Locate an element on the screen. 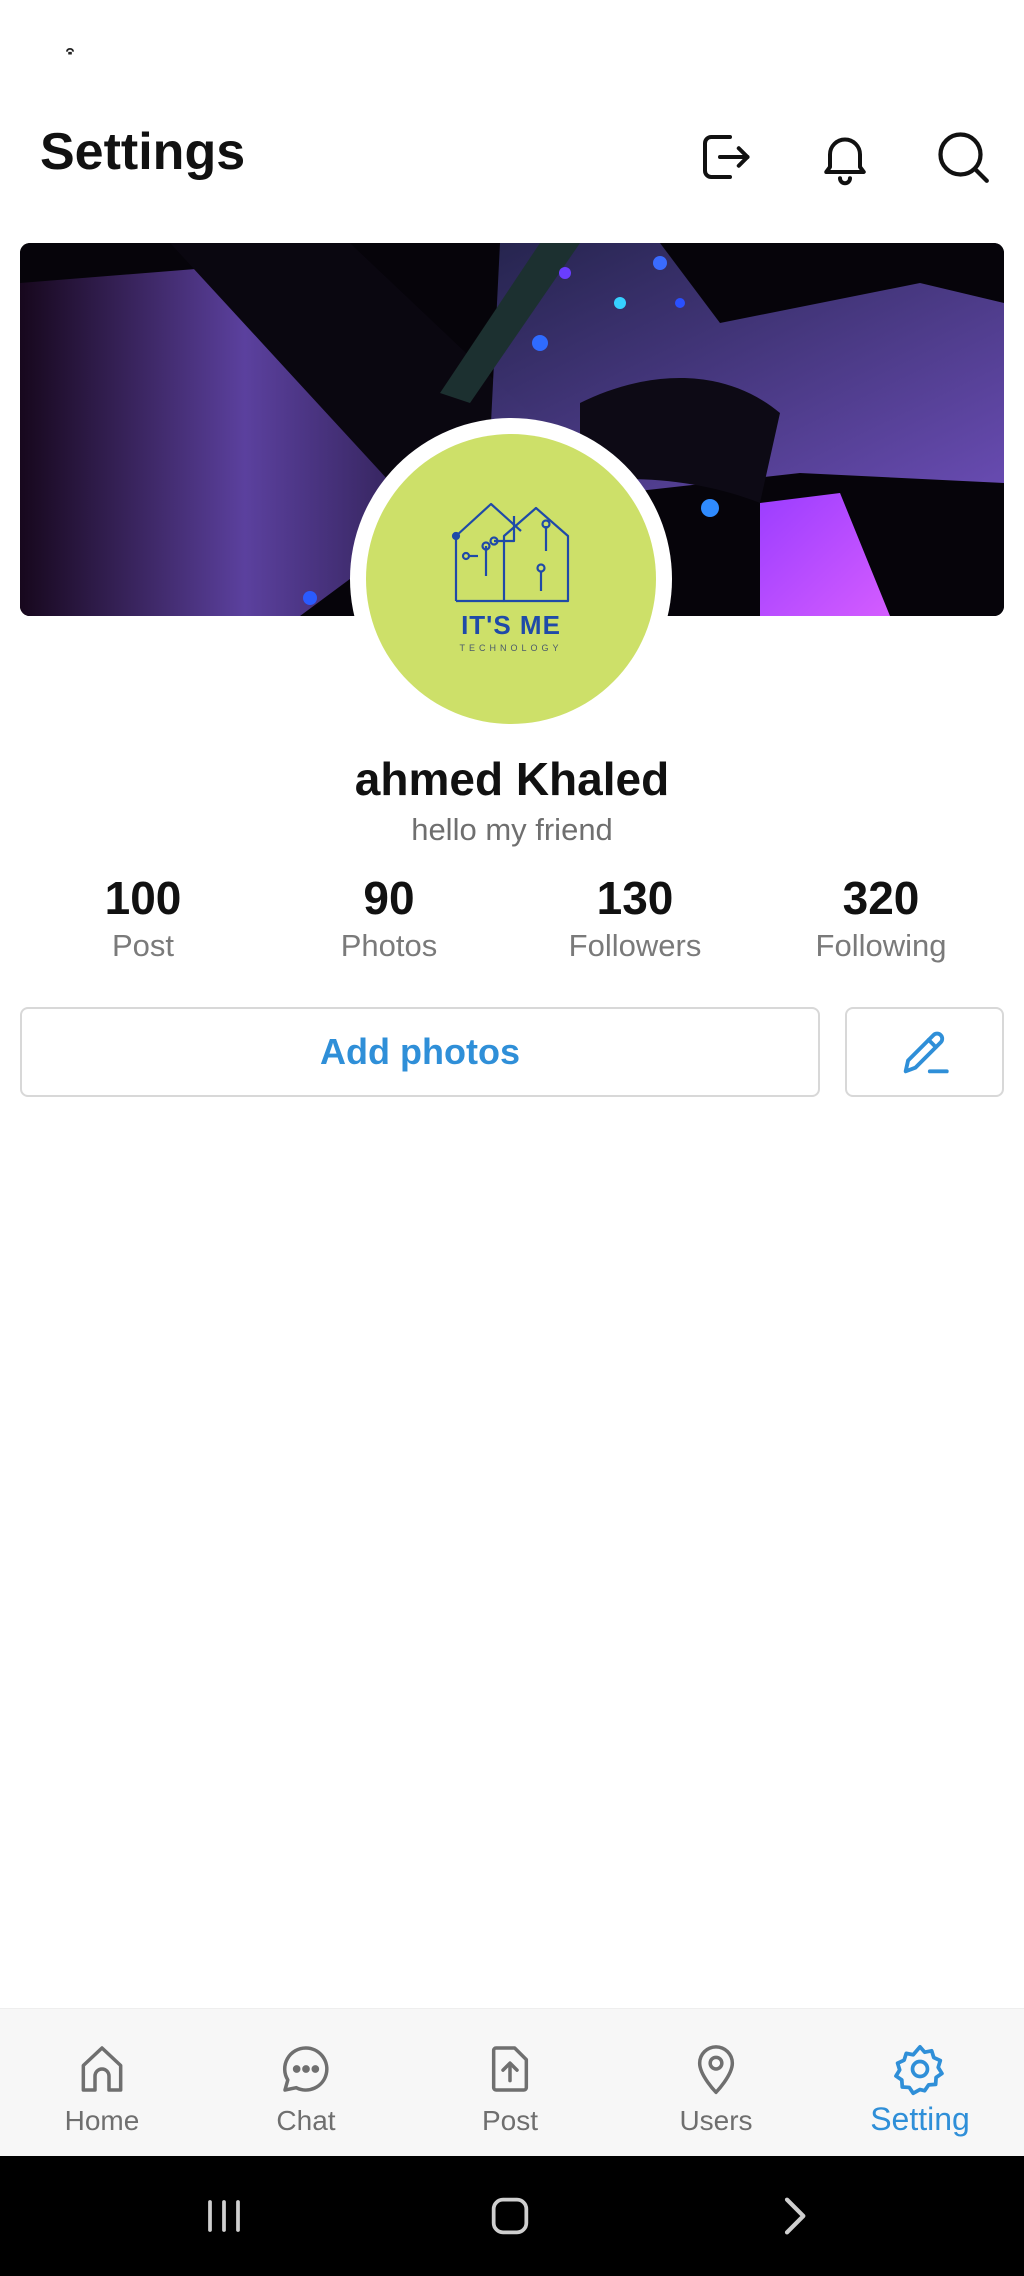 The image size is (1024, 2276). pencil-icon is located at coordinates (926, 1052).